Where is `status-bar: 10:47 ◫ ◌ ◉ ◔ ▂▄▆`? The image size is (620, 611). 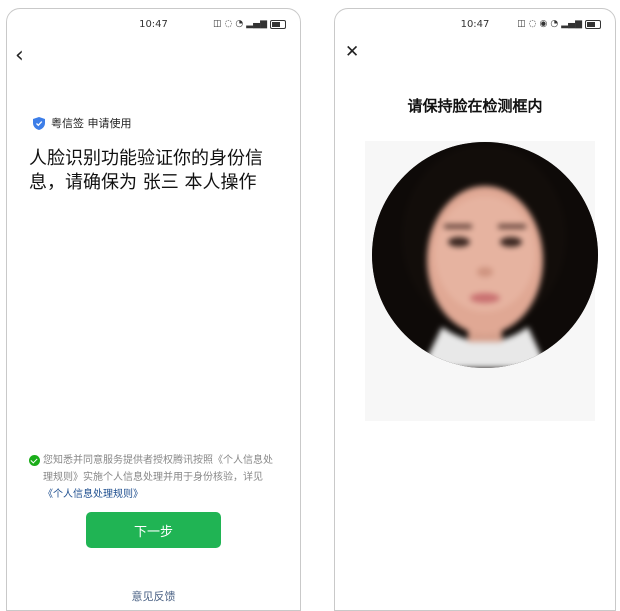
status-bar: 10:47 ◫ ◌ ◉ ◔ ▂▄▆ is located at coordinates (475, 27).